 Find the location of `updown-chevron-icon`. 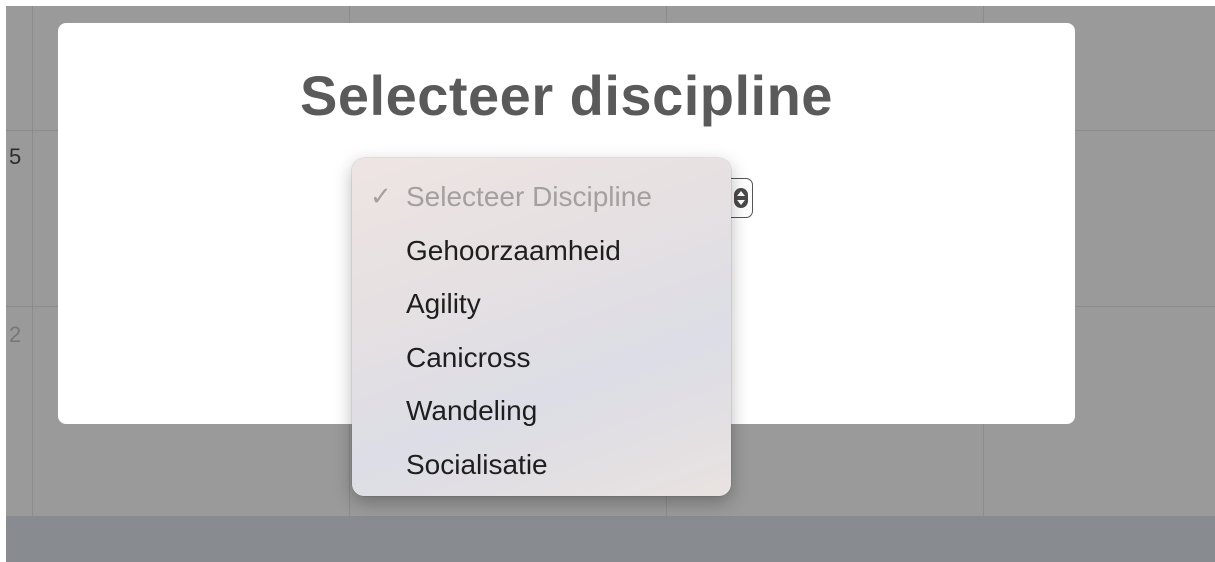

updown-chevron-icon is located at coordinates (741, 198).